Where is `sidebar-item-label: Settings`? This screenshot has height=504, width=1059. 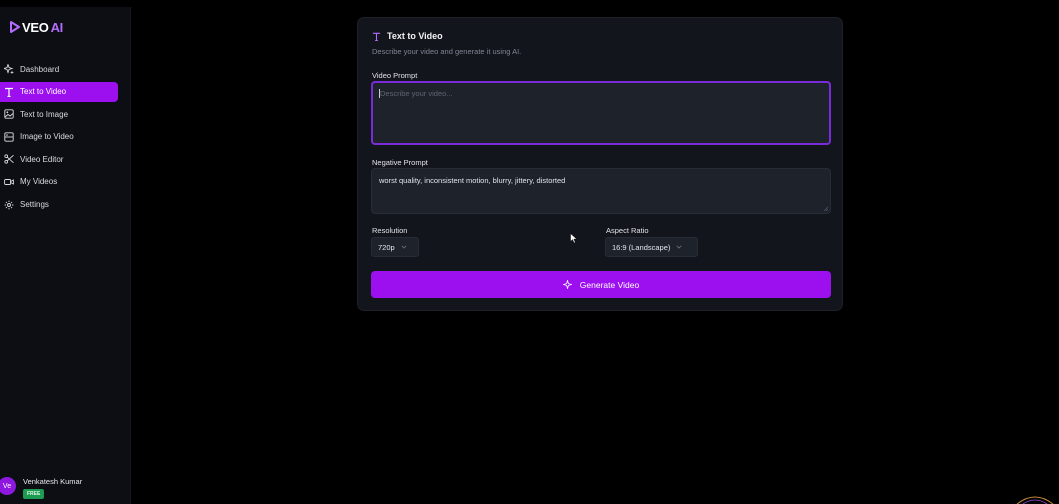 sidebar-item-label: Settings is located at coordinates (34, 205).